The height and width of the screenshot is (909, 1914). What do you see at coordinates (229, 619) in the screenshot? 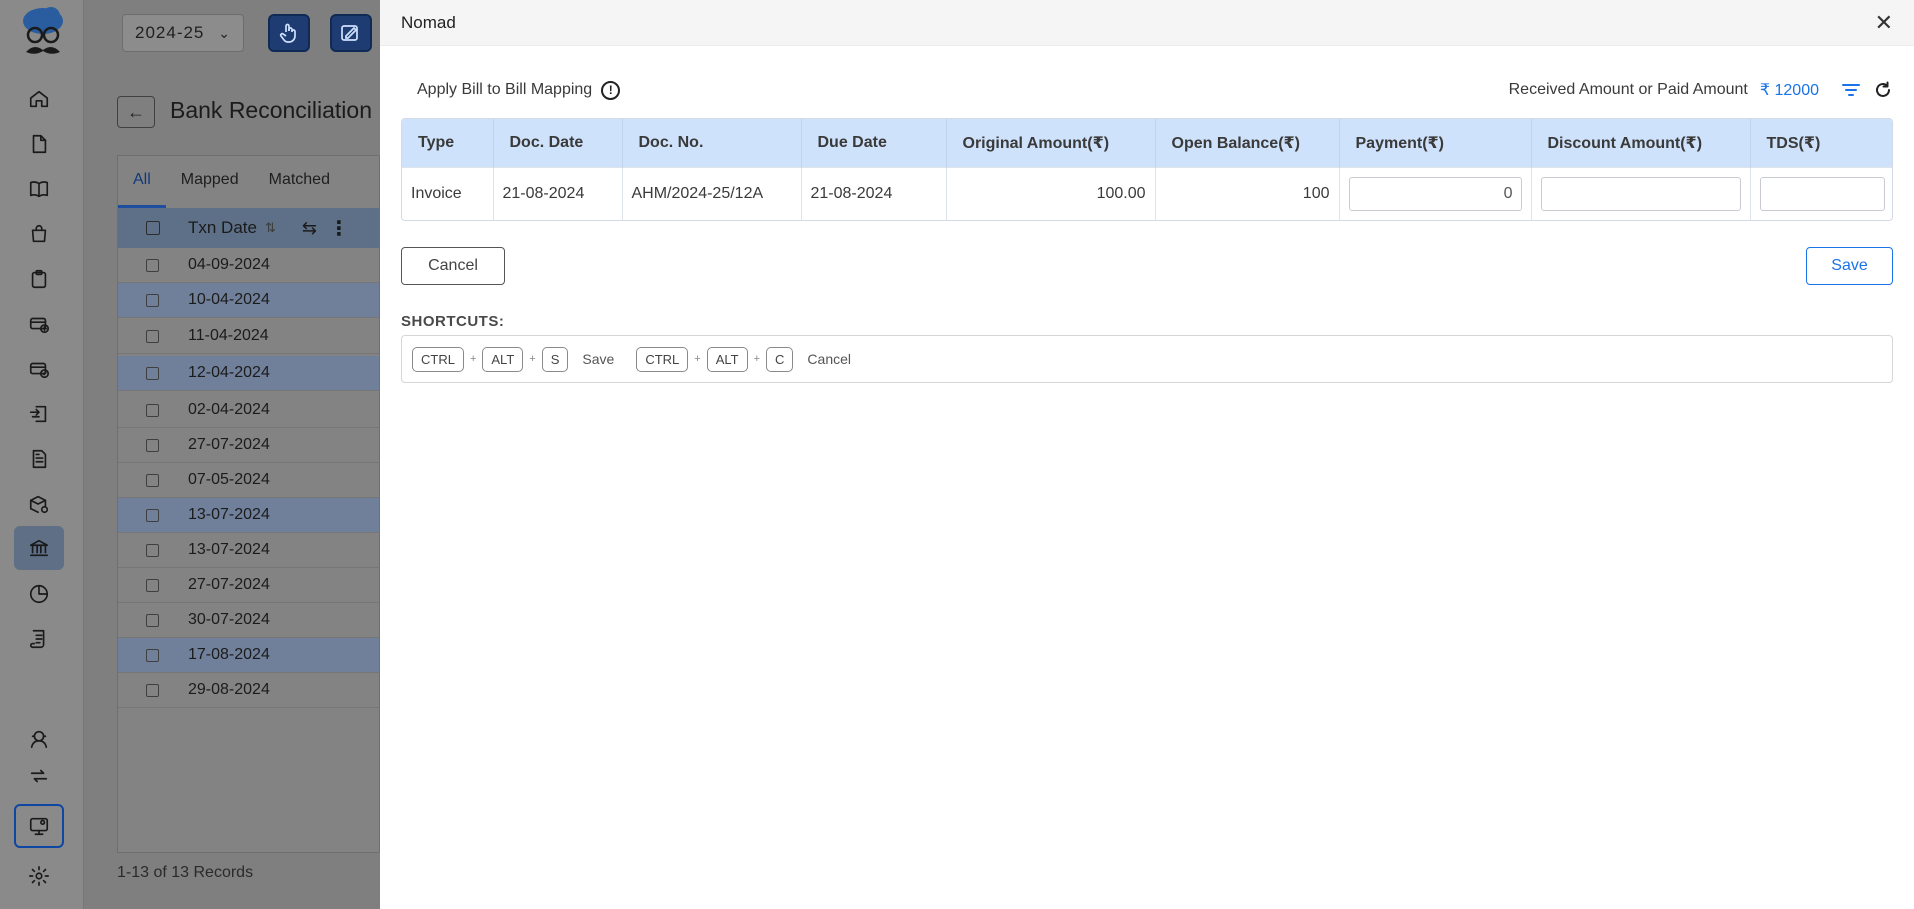
I see `txn-date: 30-07-2024` at bounding box center [229, 619].